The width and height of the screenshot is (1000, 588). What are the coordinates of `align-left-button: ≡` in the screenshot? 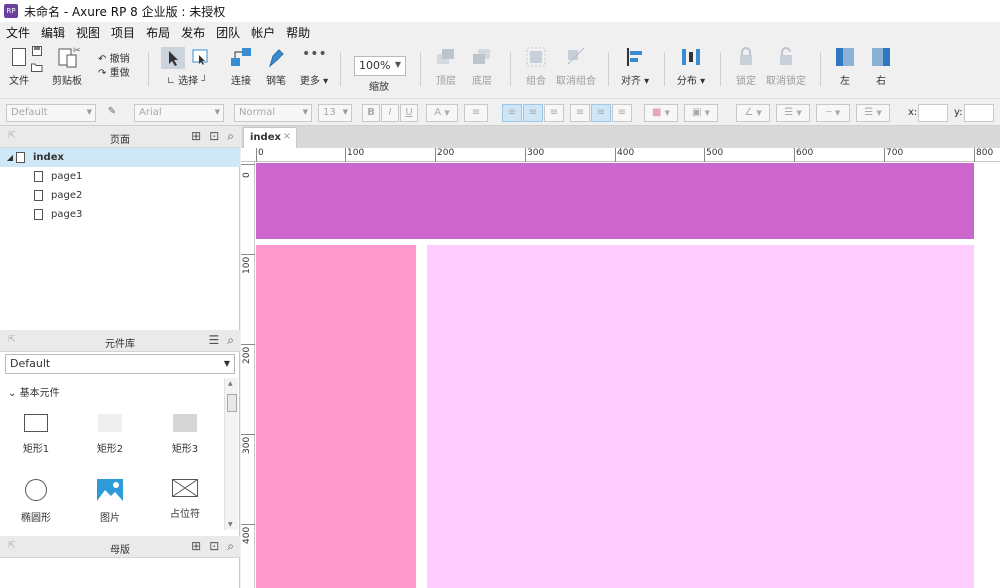 It's located at (512, 113).